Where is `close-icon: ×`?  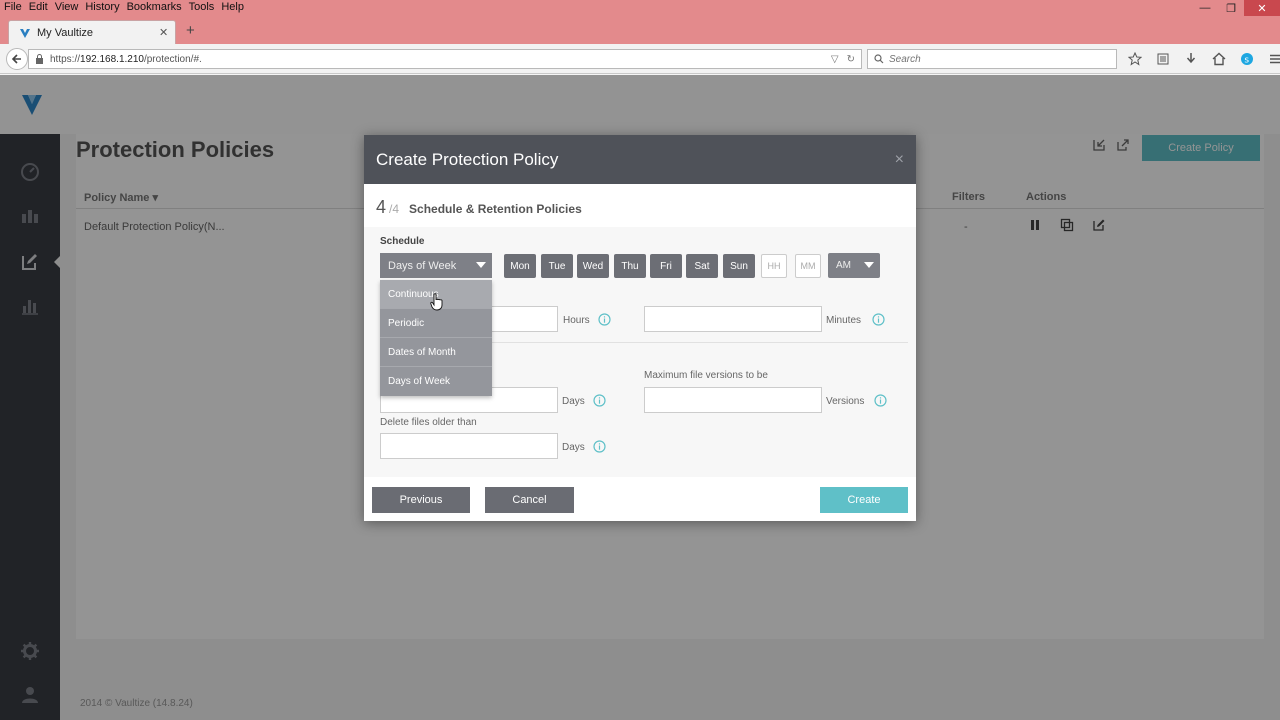 close-icon: × is located at coordinates (899, 160).